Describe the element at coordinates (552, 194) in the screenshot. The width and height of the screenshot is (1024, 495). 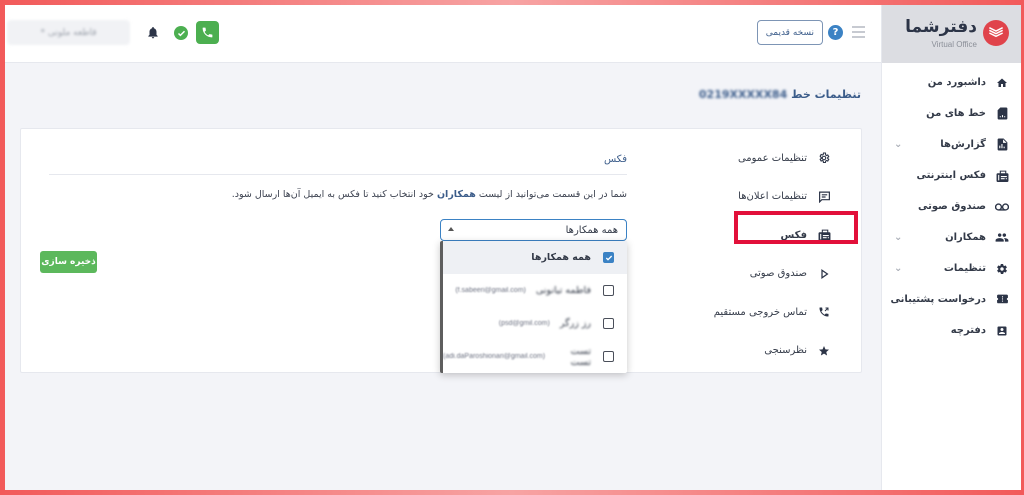
I see `desc-before: شما در این قسمت می‌توانید از لیست` at that location.